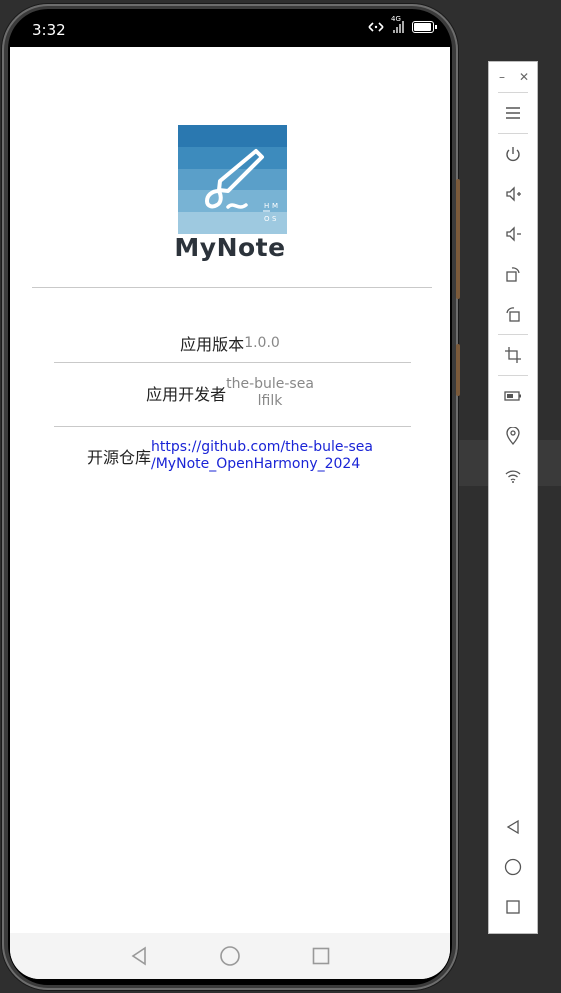 Image resolution: width=561 pixels, height=993 pixels. What do you see at coordinates (397, 24) in the screenshot?
I see `signal-icon: 4G` at bounding box center [397, 24].